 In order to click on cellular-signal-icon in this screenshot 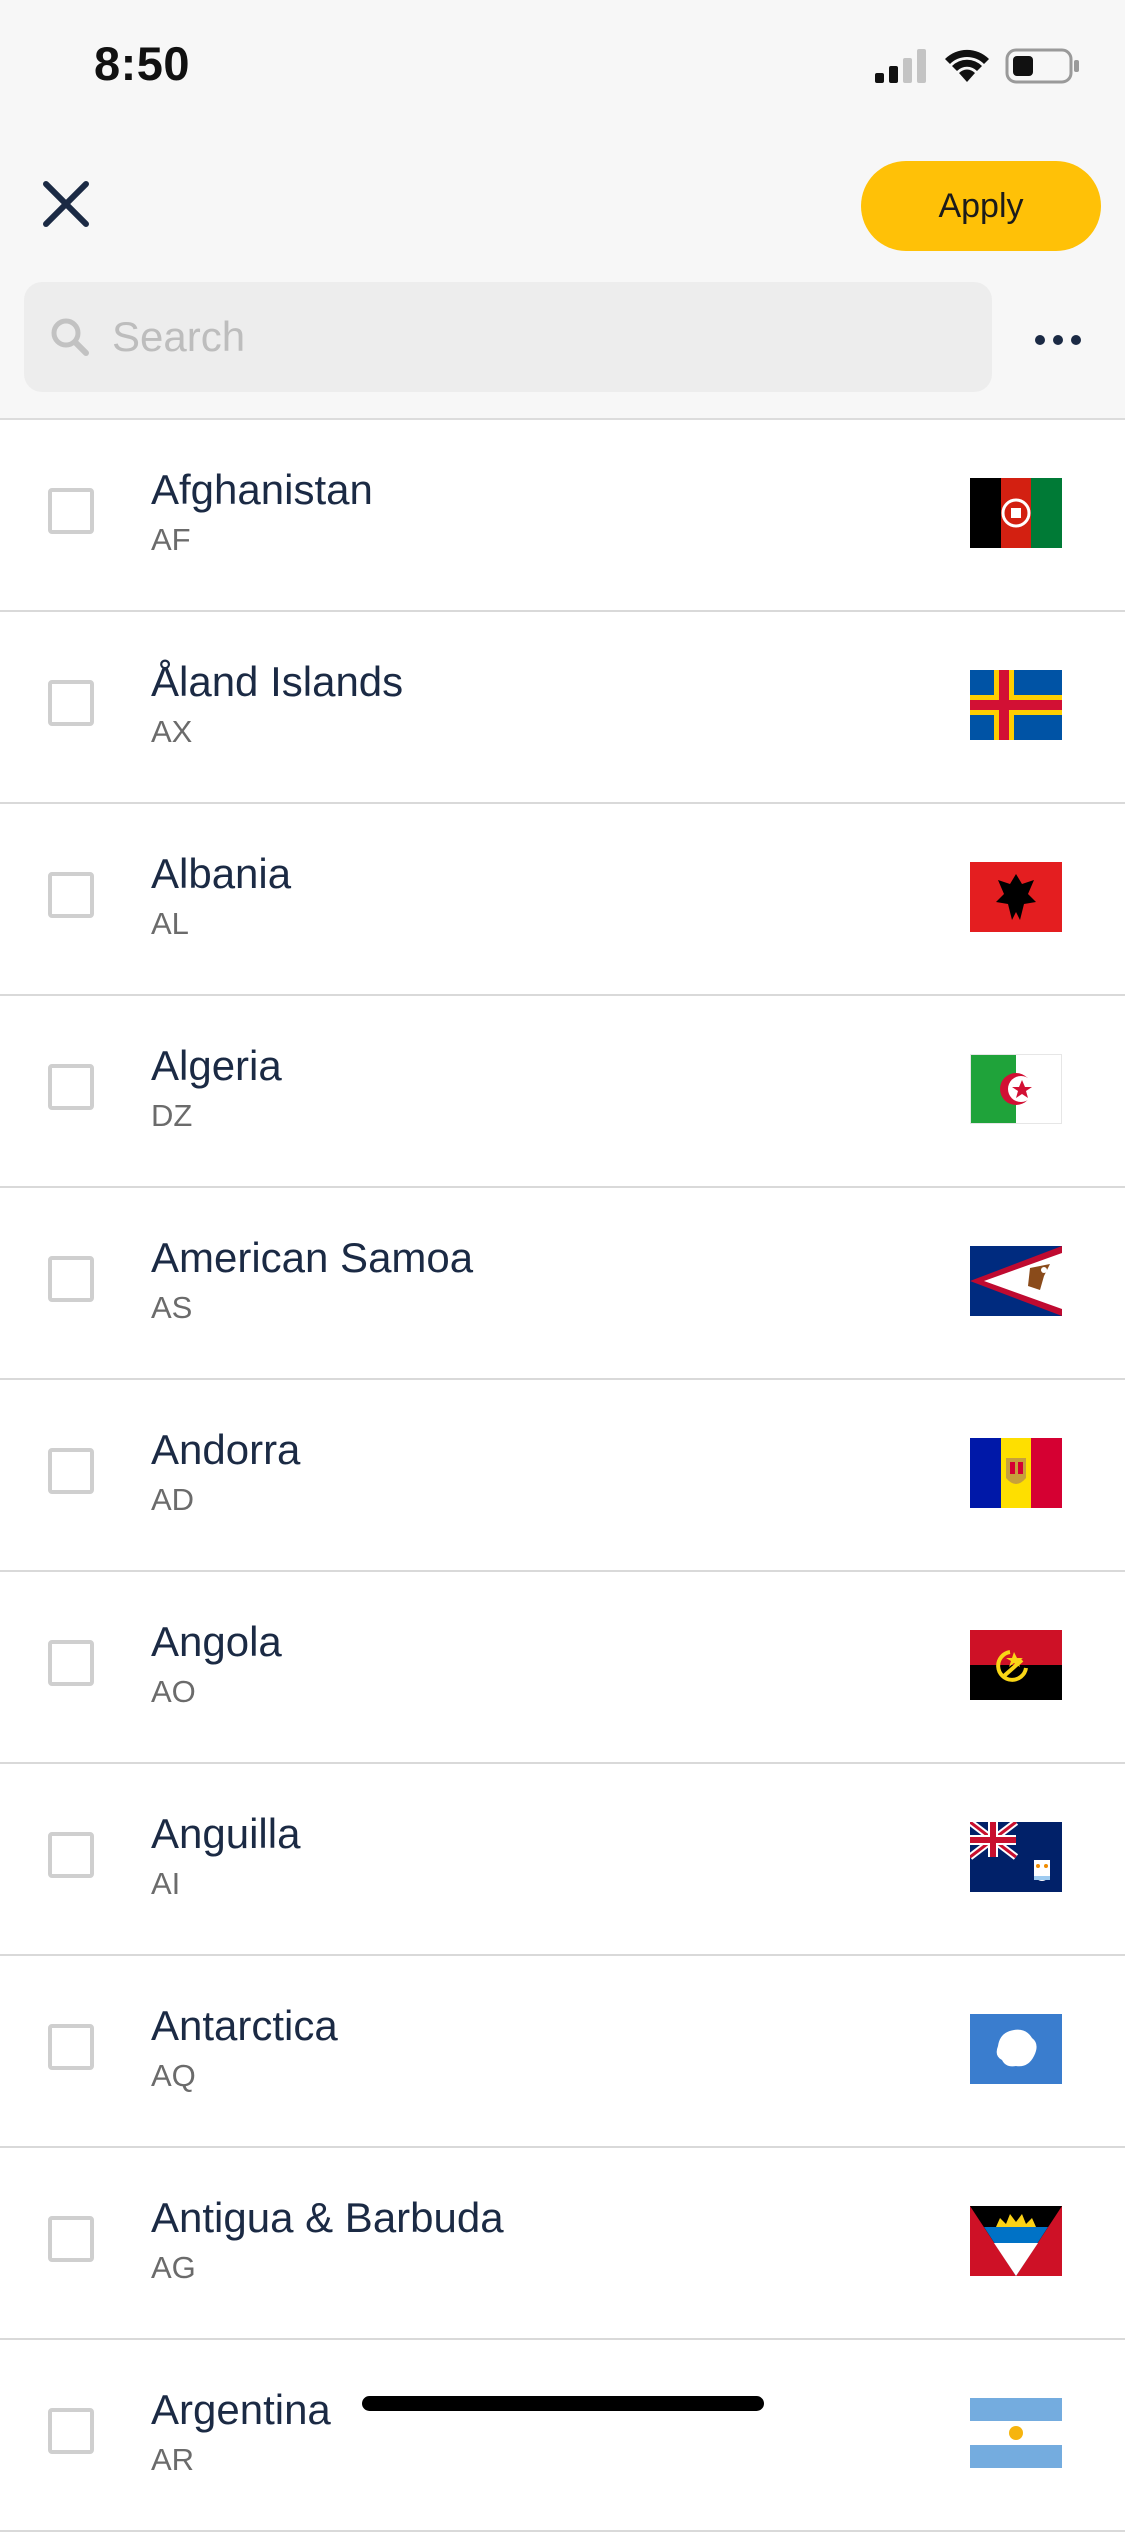, I will do `click(902, 68)`.